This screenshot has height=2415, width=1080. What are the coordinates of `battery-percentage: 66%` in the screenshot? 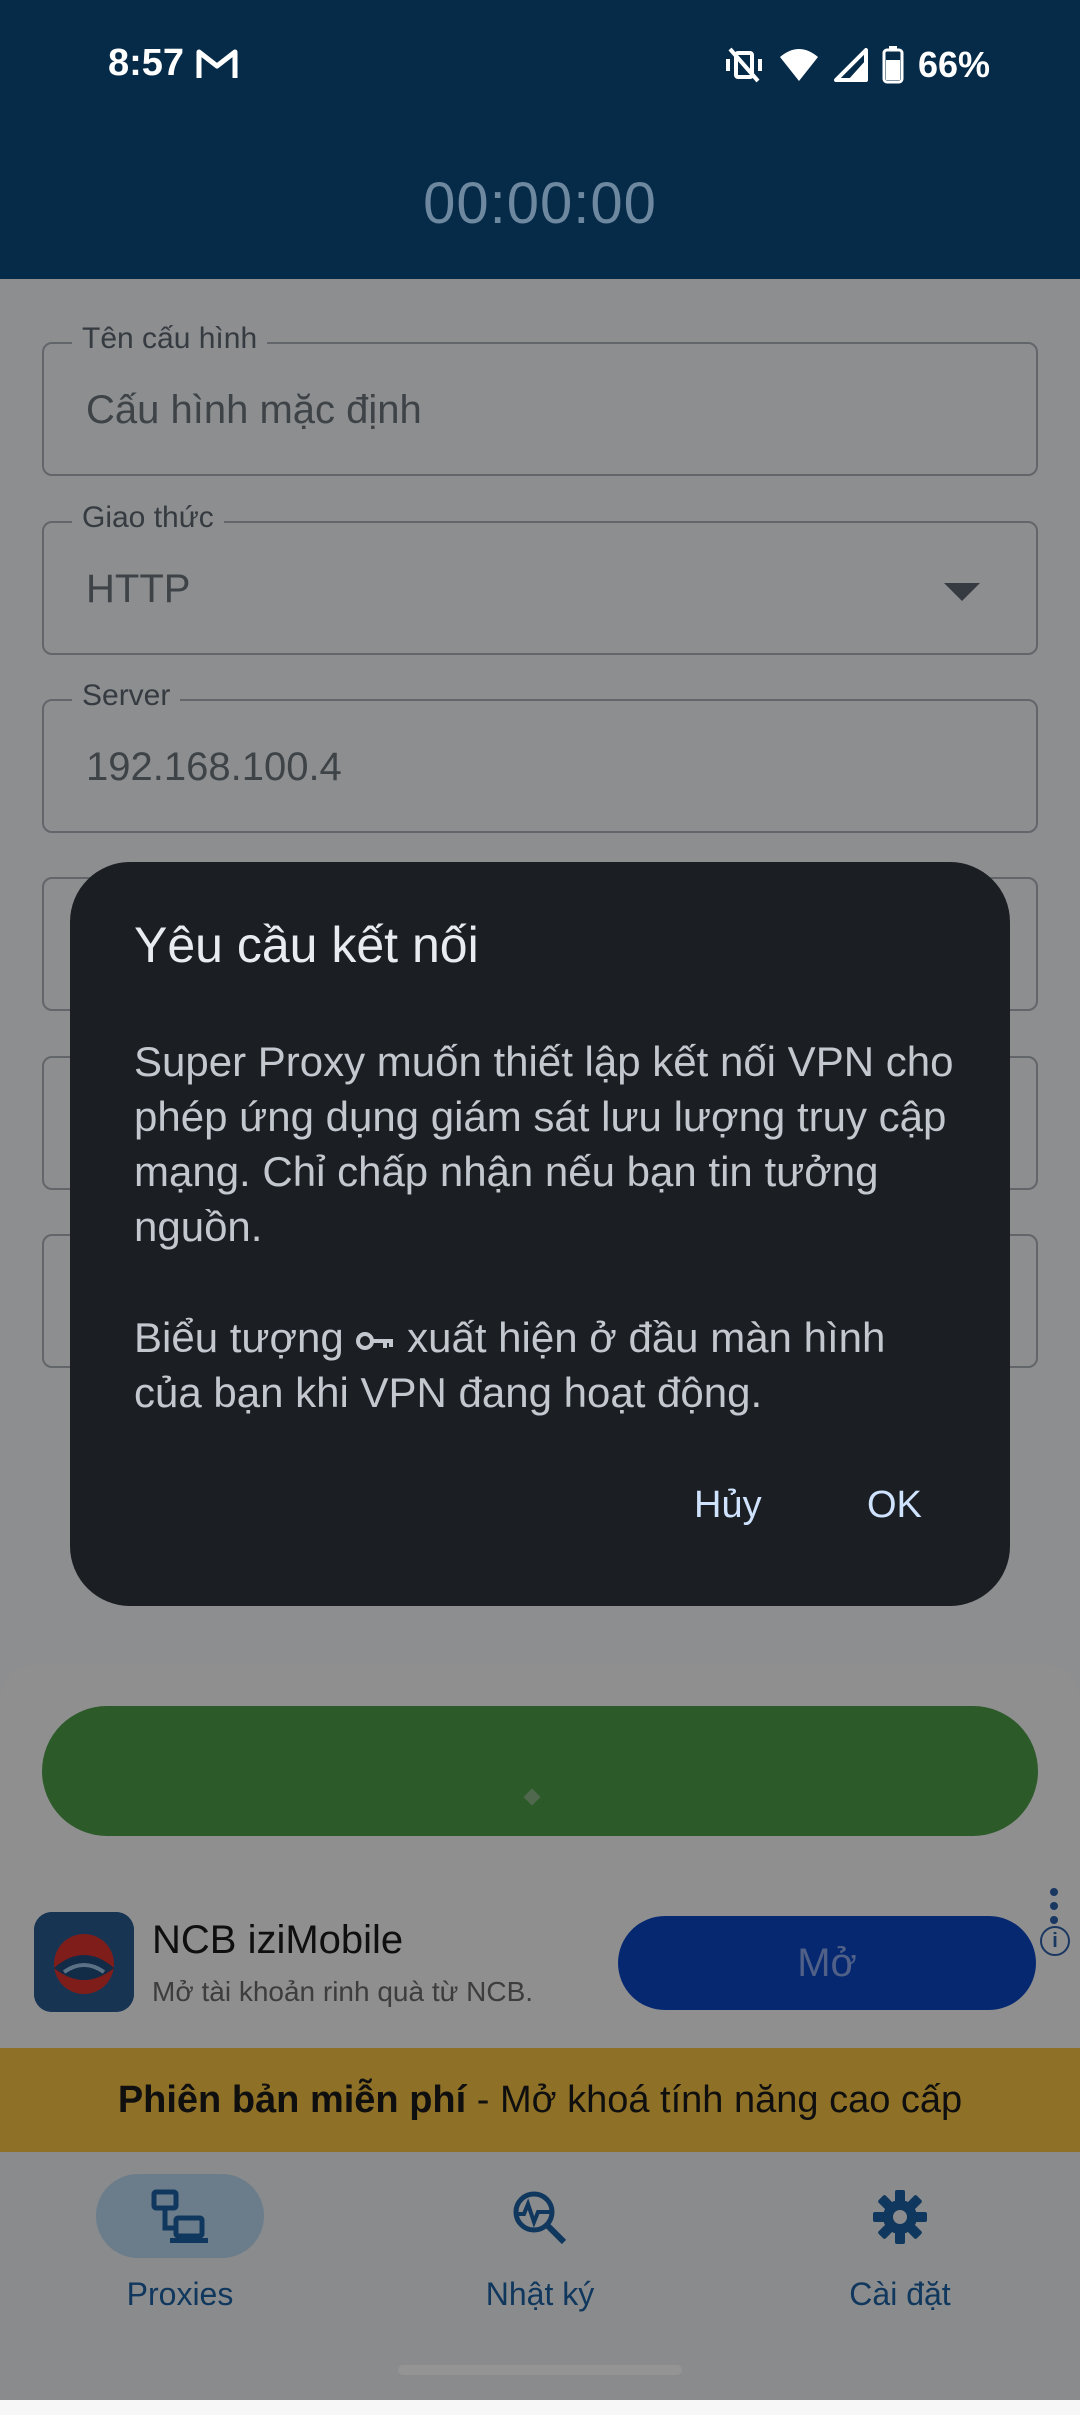 It's located at (953, 64).